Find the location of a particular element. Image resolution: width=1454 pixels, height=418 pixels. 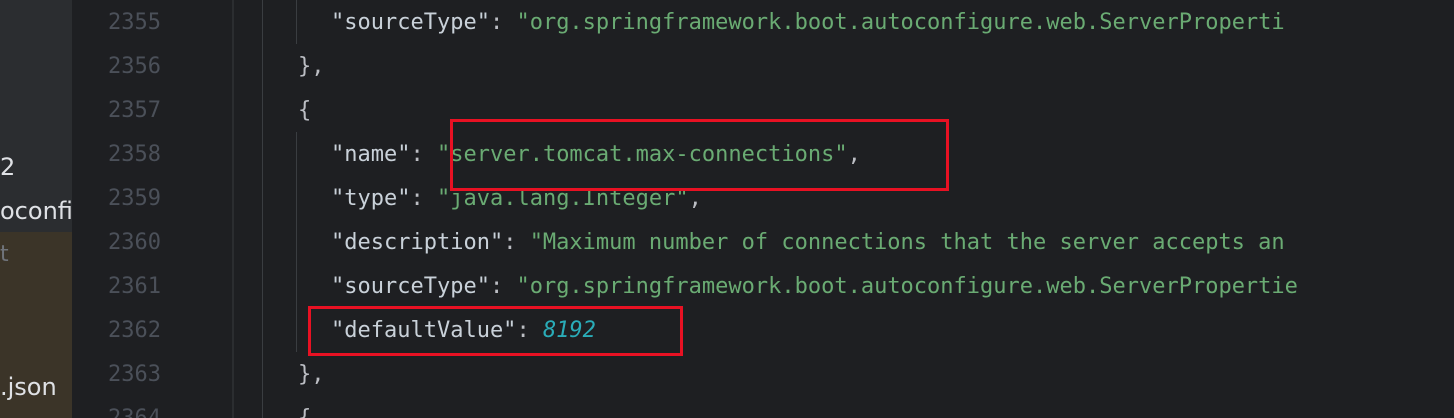

highlight-box-default-value is located at coordinates (495, 331).